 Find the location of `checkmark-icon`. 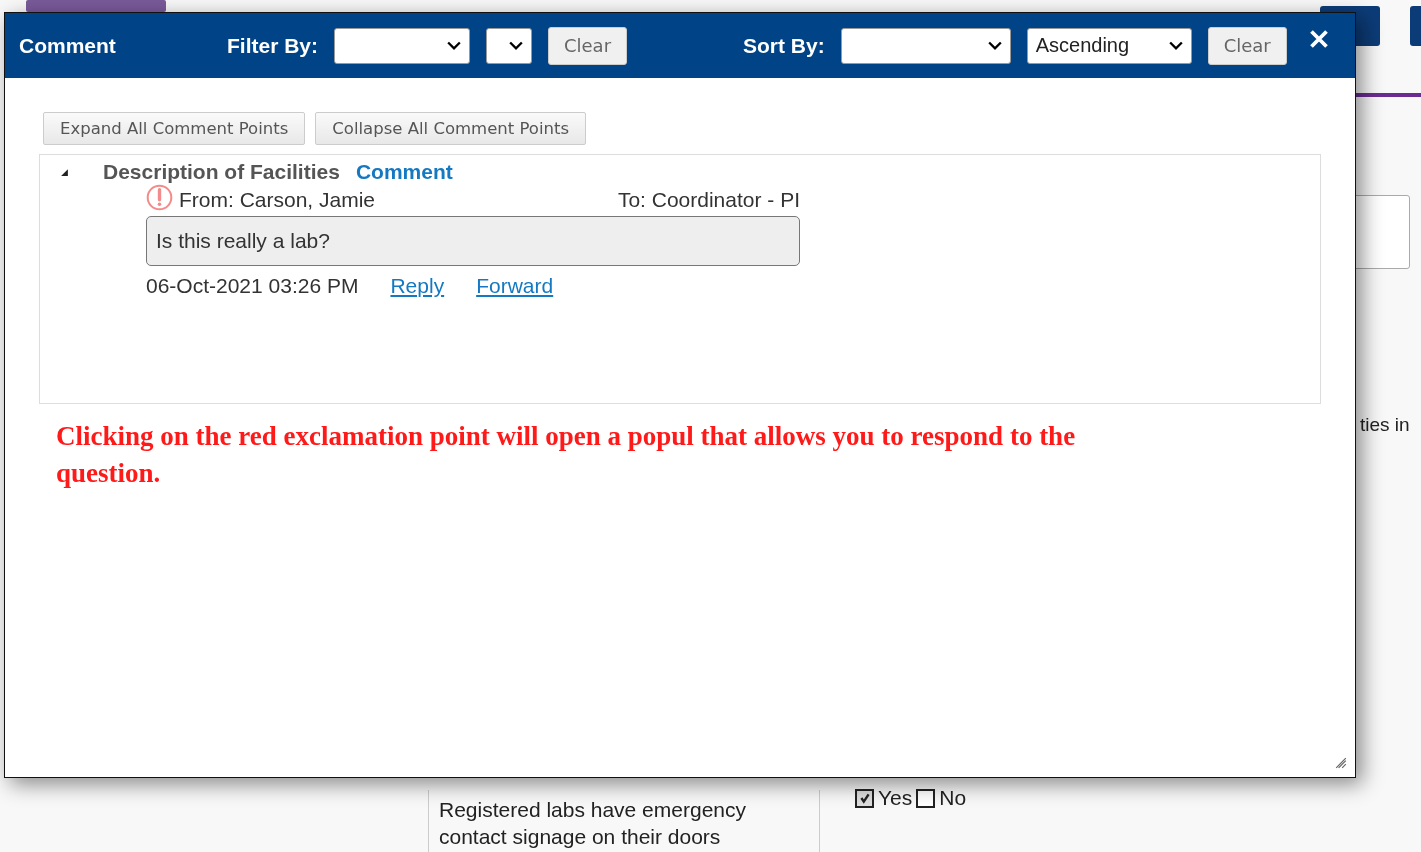

checkmark-icon is located at coordinates (864, 798).